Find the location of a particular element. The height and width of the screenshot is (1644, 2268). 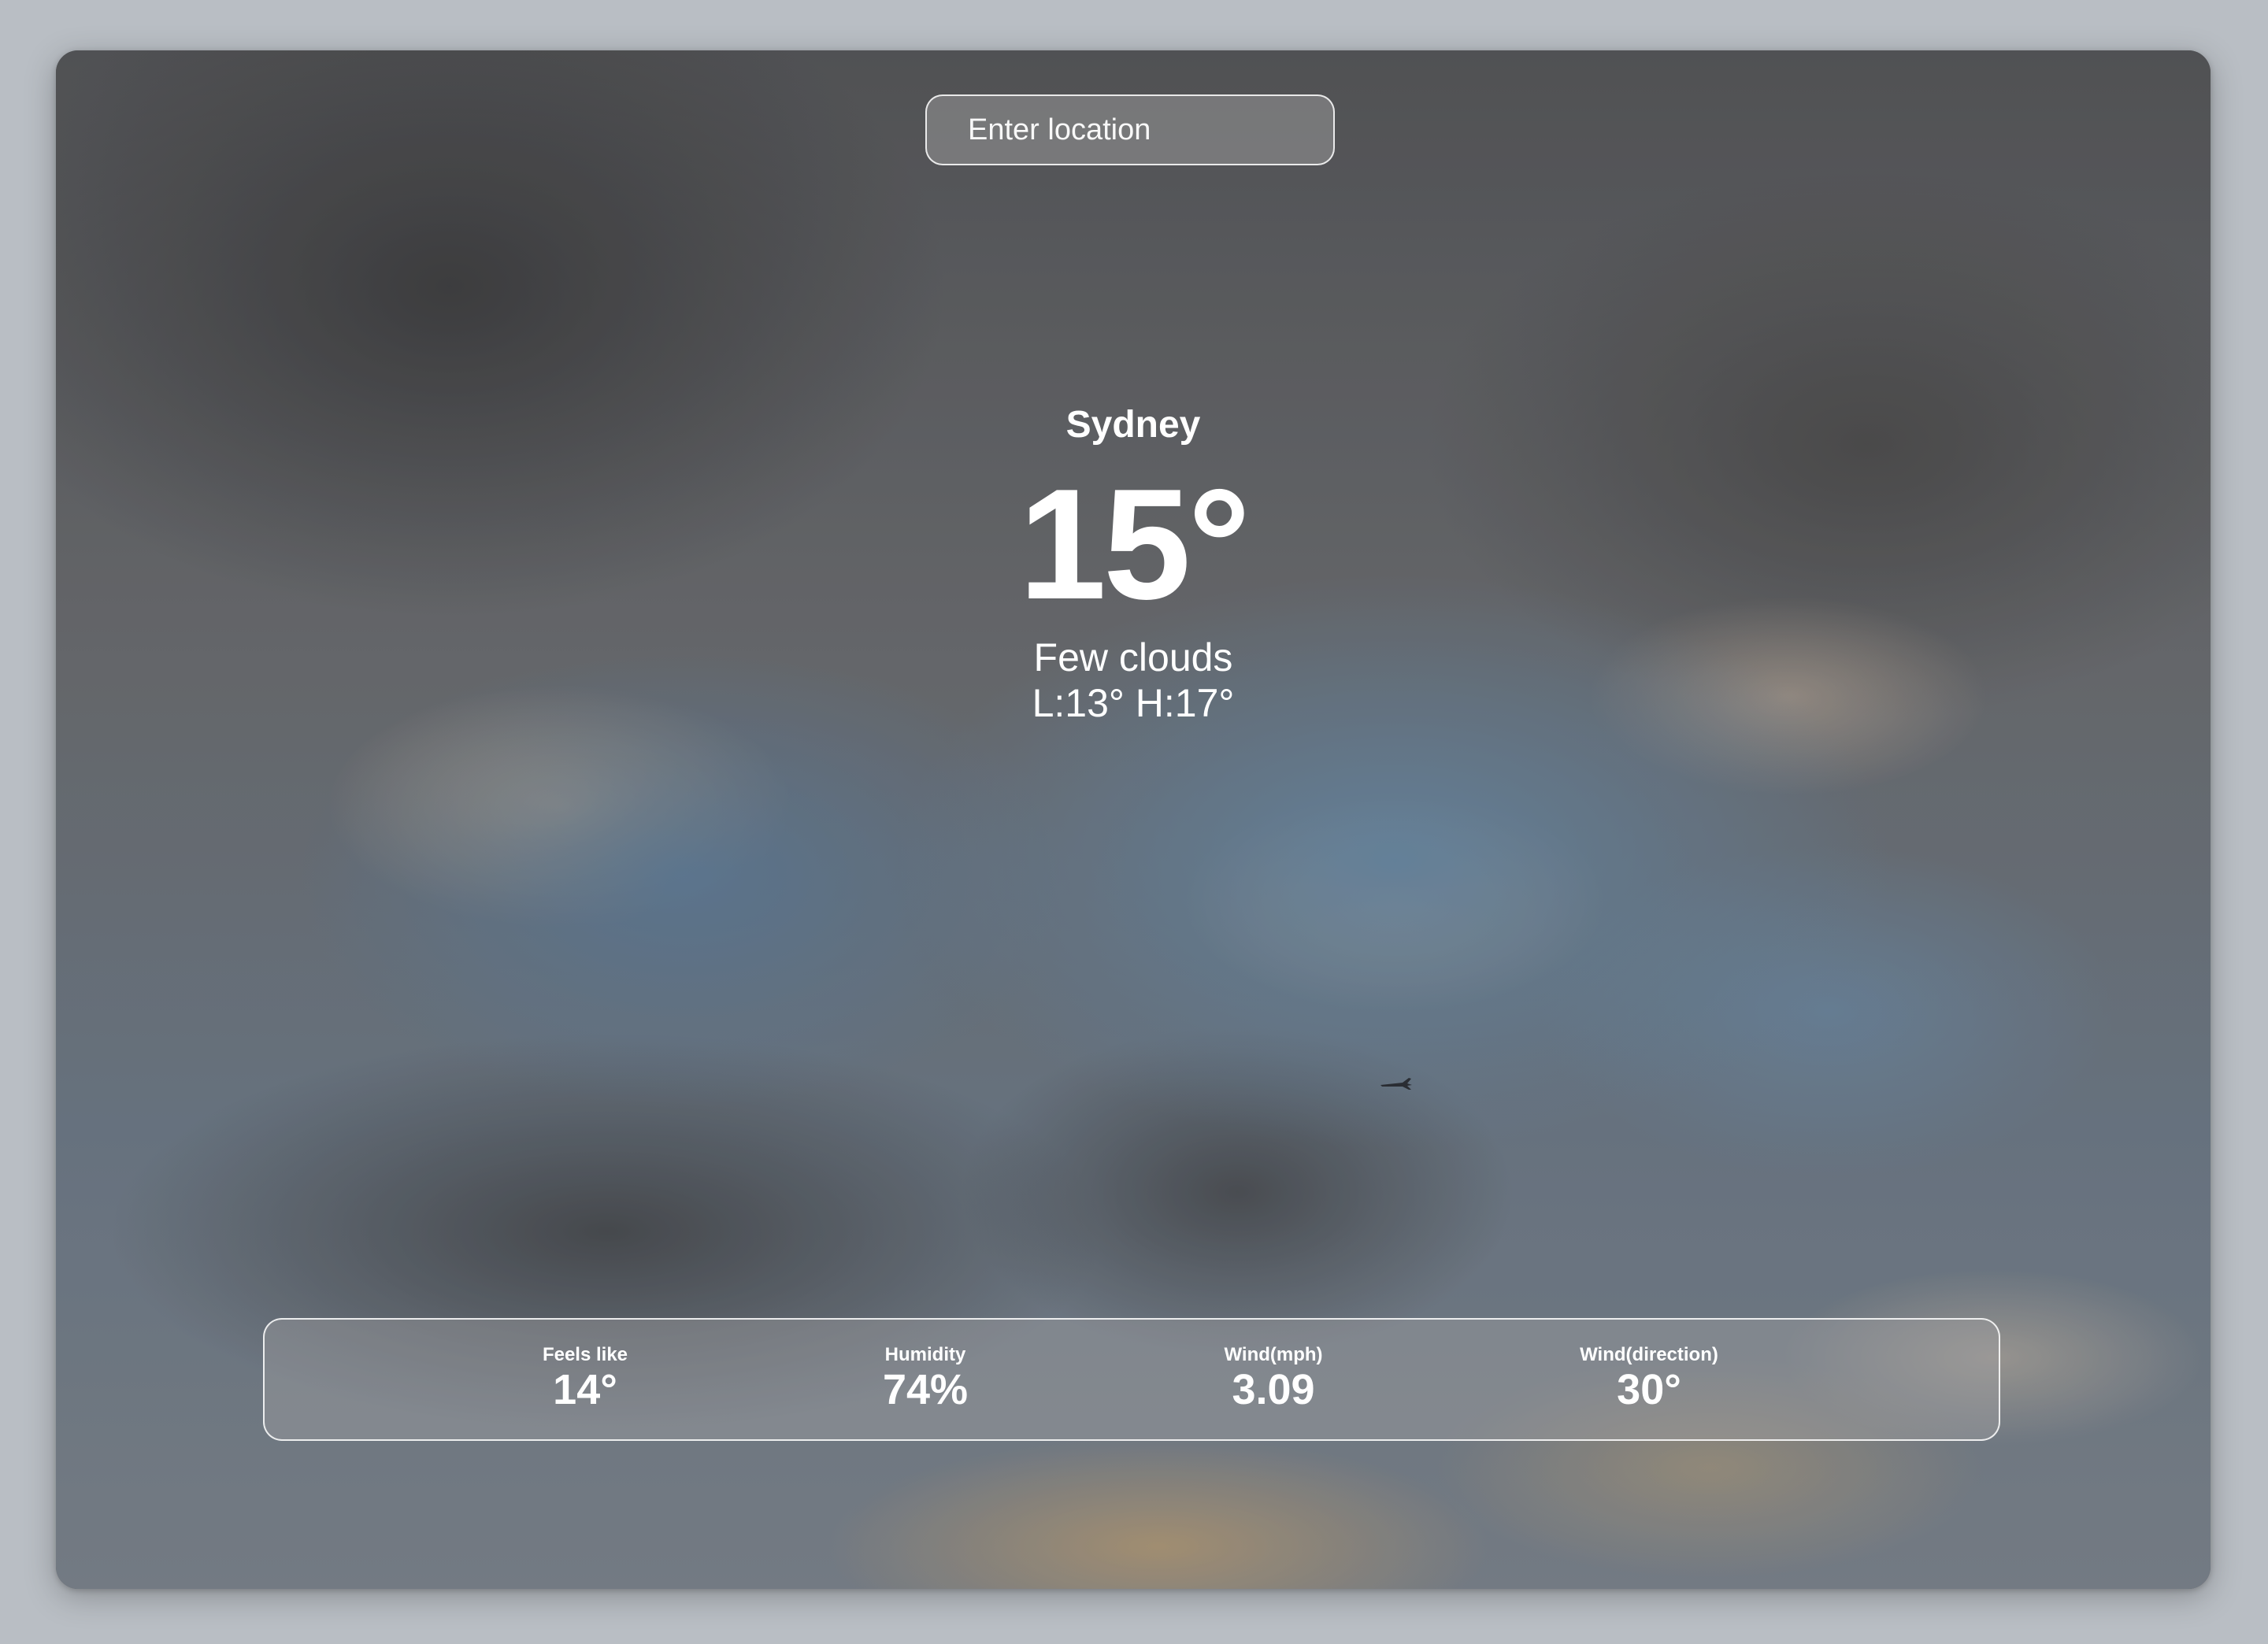

stat-label: Feels like is located at coordinates (585, 1354).